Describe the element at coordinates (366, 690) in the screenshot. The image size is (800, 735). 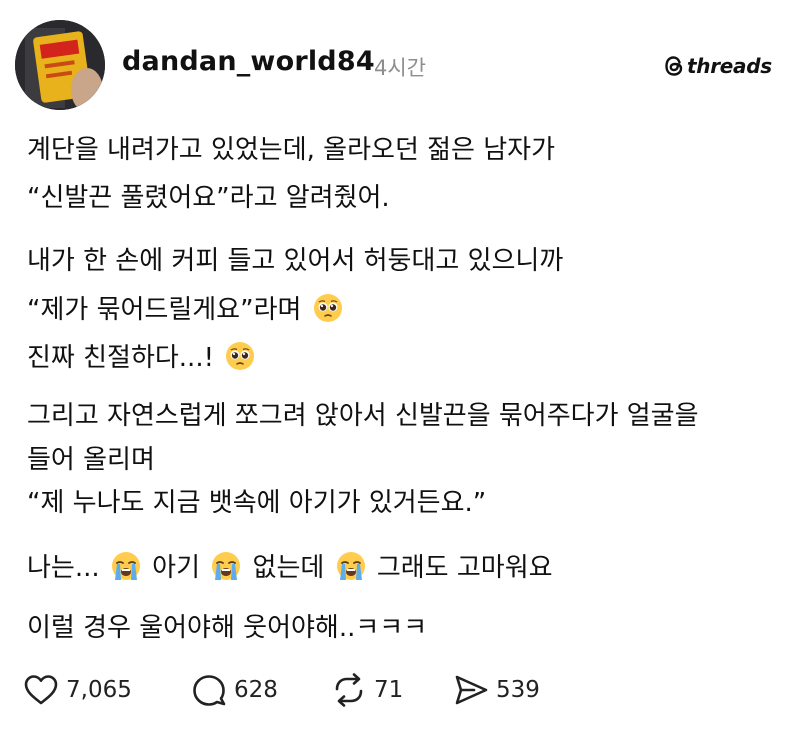
I see `repost-button: 71` at that location.